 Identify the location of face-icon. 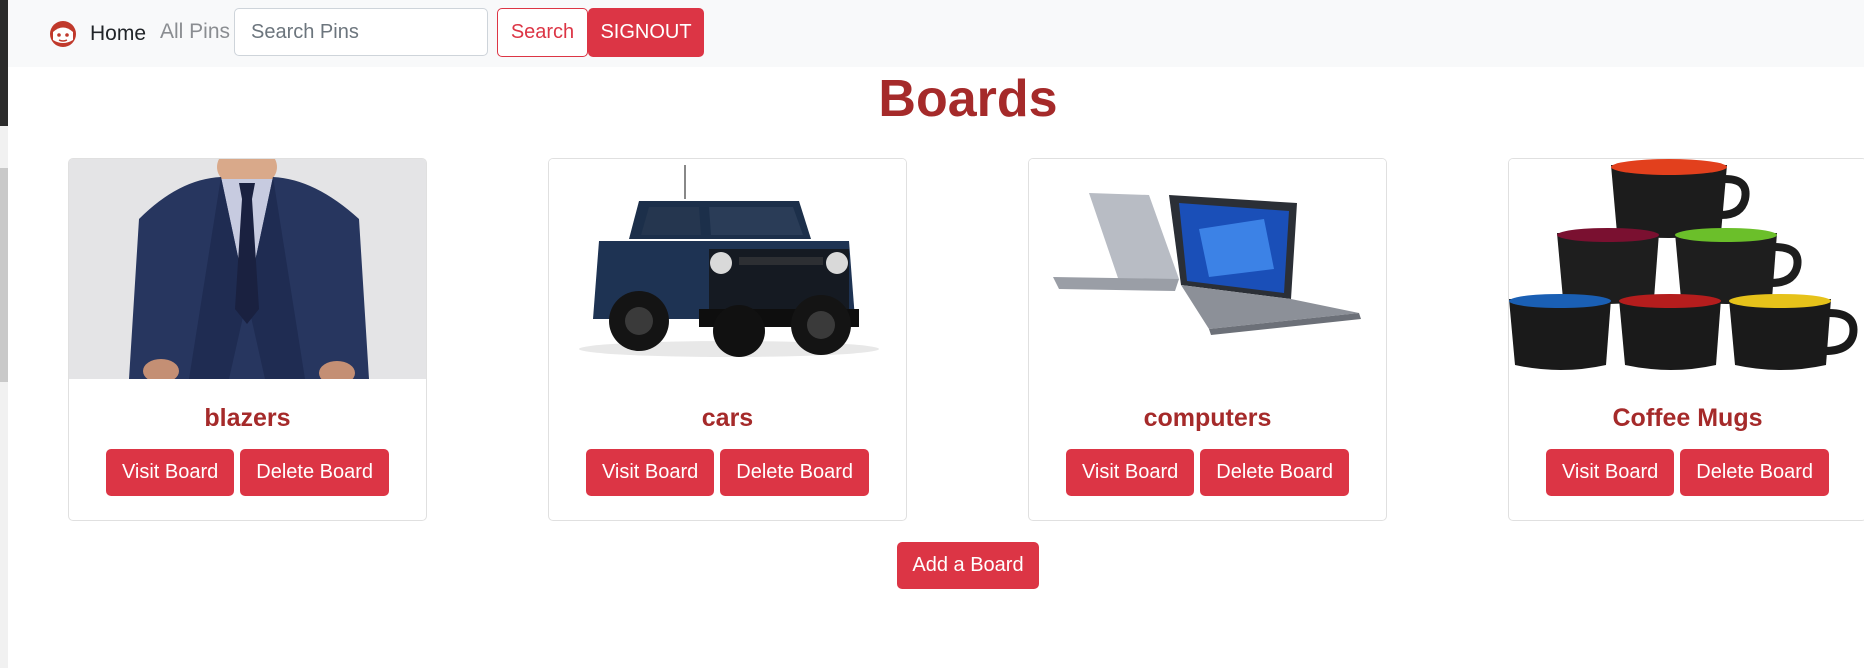
(63, 34).